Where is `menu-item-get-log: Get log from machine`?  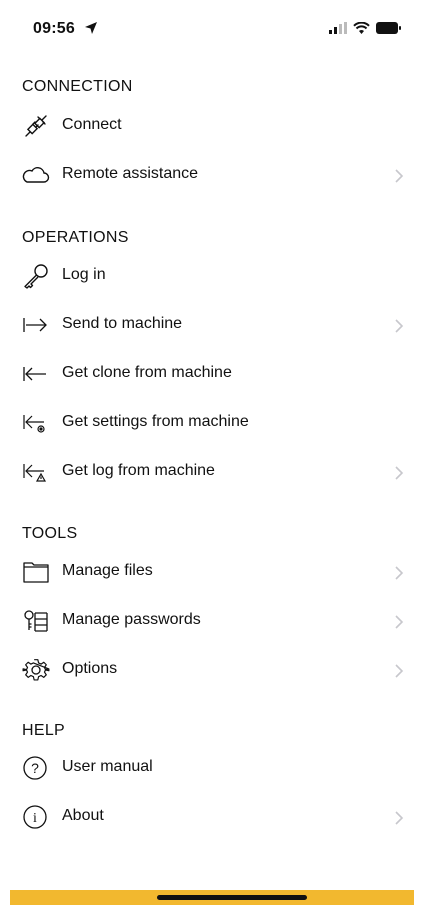 menu-item-get-log: Get log from machine is located at coordinates (212, 472).